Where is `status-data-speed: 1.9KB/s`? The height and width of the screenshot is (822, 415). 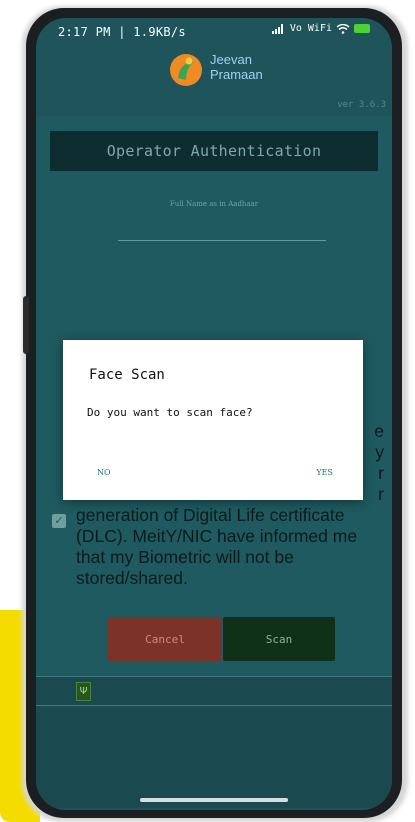
status-data-speed: 1.9KB/s is located at coordinates (159, 32).